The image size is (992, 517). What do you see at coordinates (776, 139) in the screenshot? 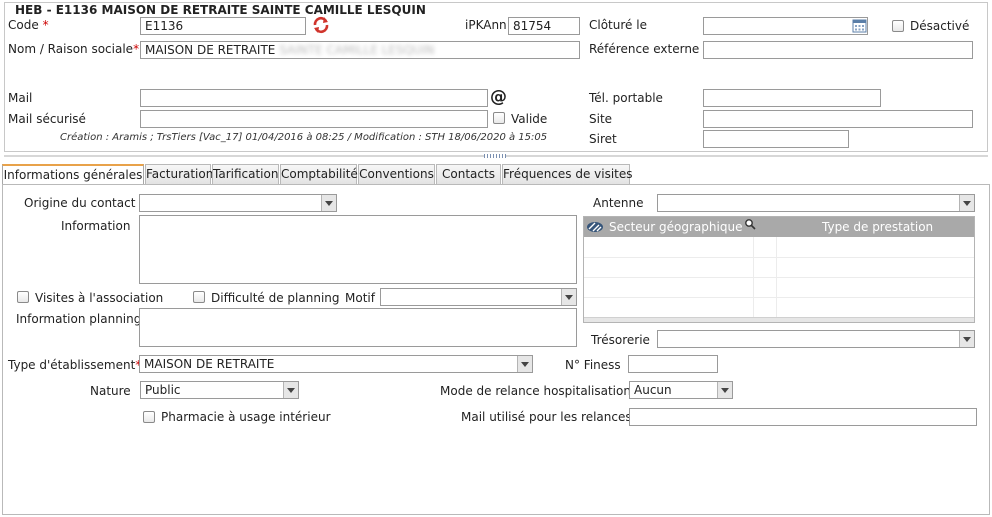
I see `siret-input` at bounding box center [776, 139].